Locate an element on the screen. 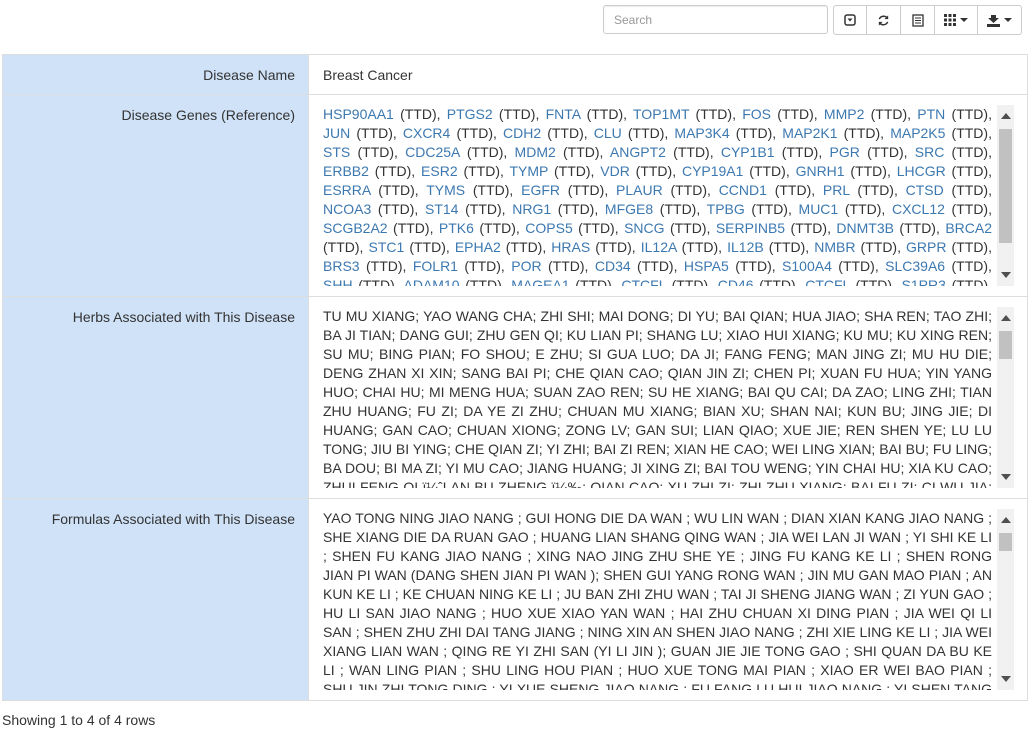  gene-link: CXCR4 is located at coordinates (426, 133).